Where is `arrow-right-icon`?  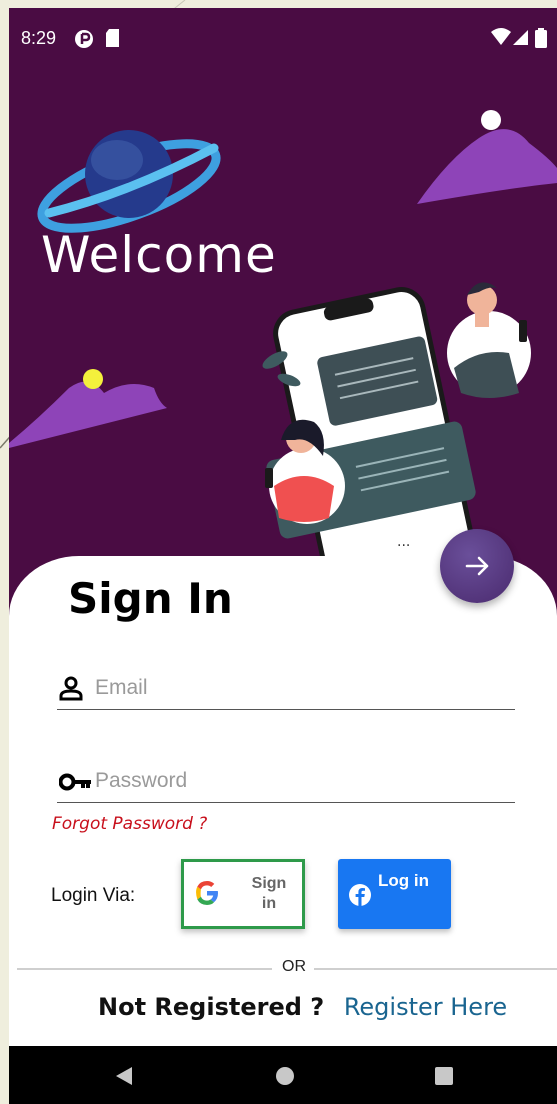
arrow-right-icon is located at coordinates (477, 566).